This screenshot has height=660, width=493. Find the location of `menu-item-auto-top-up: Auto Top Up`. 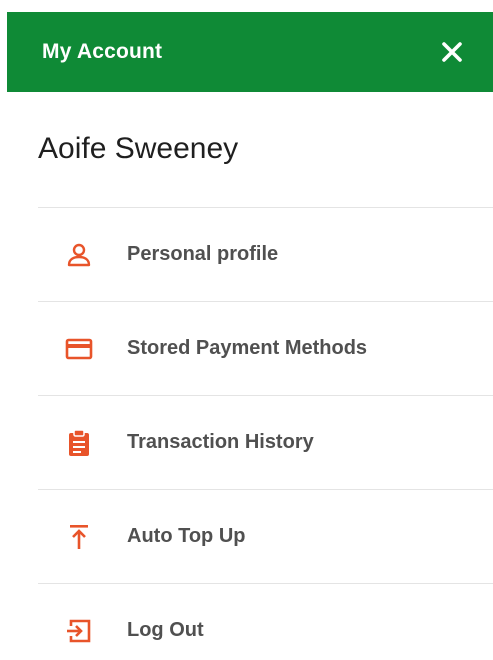

menu-item-auto-top-up: Auto Top Up is located at coordinates (265, 536).